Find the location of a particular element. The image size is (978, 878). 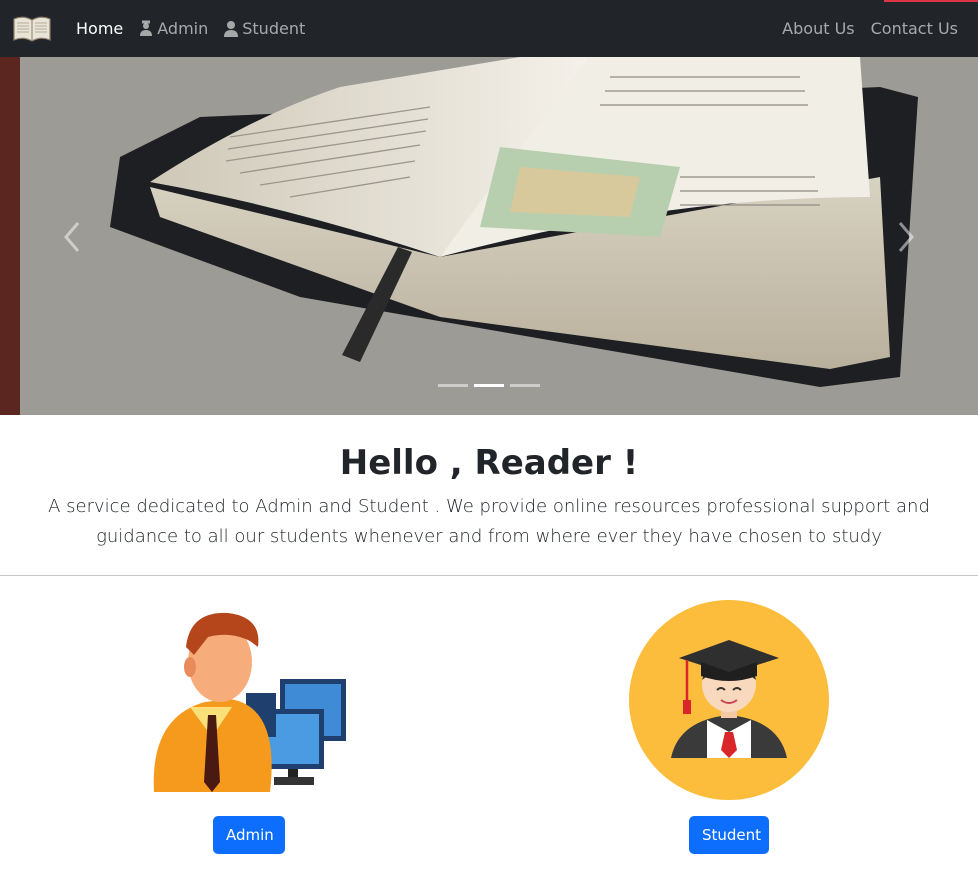

admin-computer-icon is located at coordinates (249, 702).